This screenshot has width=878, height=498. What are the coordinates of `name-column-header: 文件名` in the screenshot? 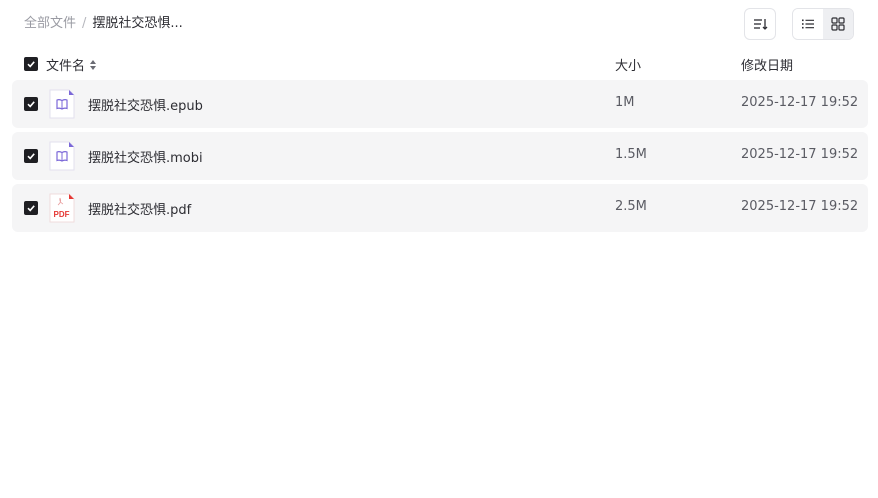 It's located at (71, 64).